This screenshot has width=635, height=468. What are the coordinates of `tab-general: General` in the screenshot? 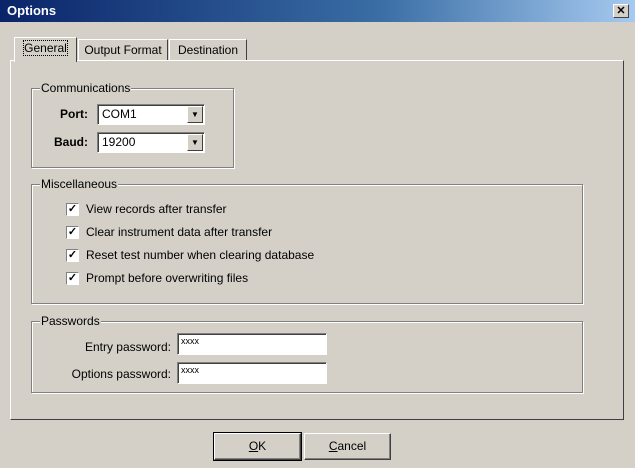 It's located at (45, 49).